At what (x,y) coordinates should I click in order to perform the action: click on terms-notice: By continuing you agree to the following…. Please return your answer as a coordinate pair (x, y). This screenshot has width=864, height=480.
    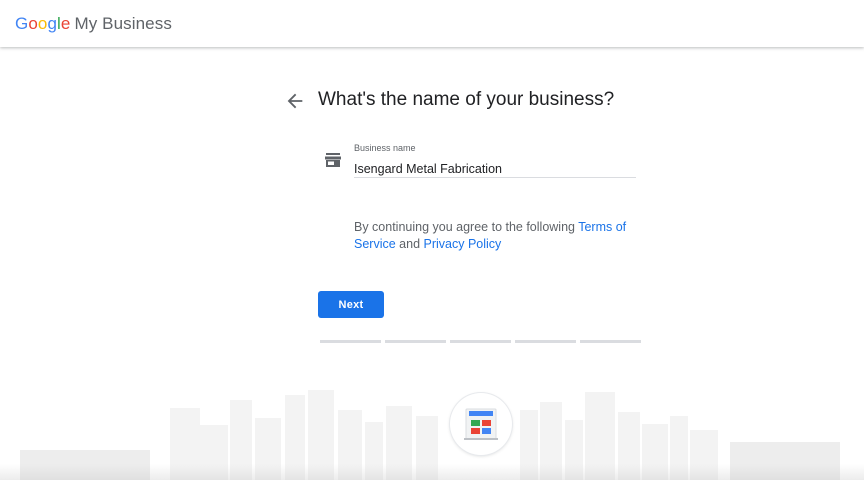
    Looking at the image, I should click on (494, 235).